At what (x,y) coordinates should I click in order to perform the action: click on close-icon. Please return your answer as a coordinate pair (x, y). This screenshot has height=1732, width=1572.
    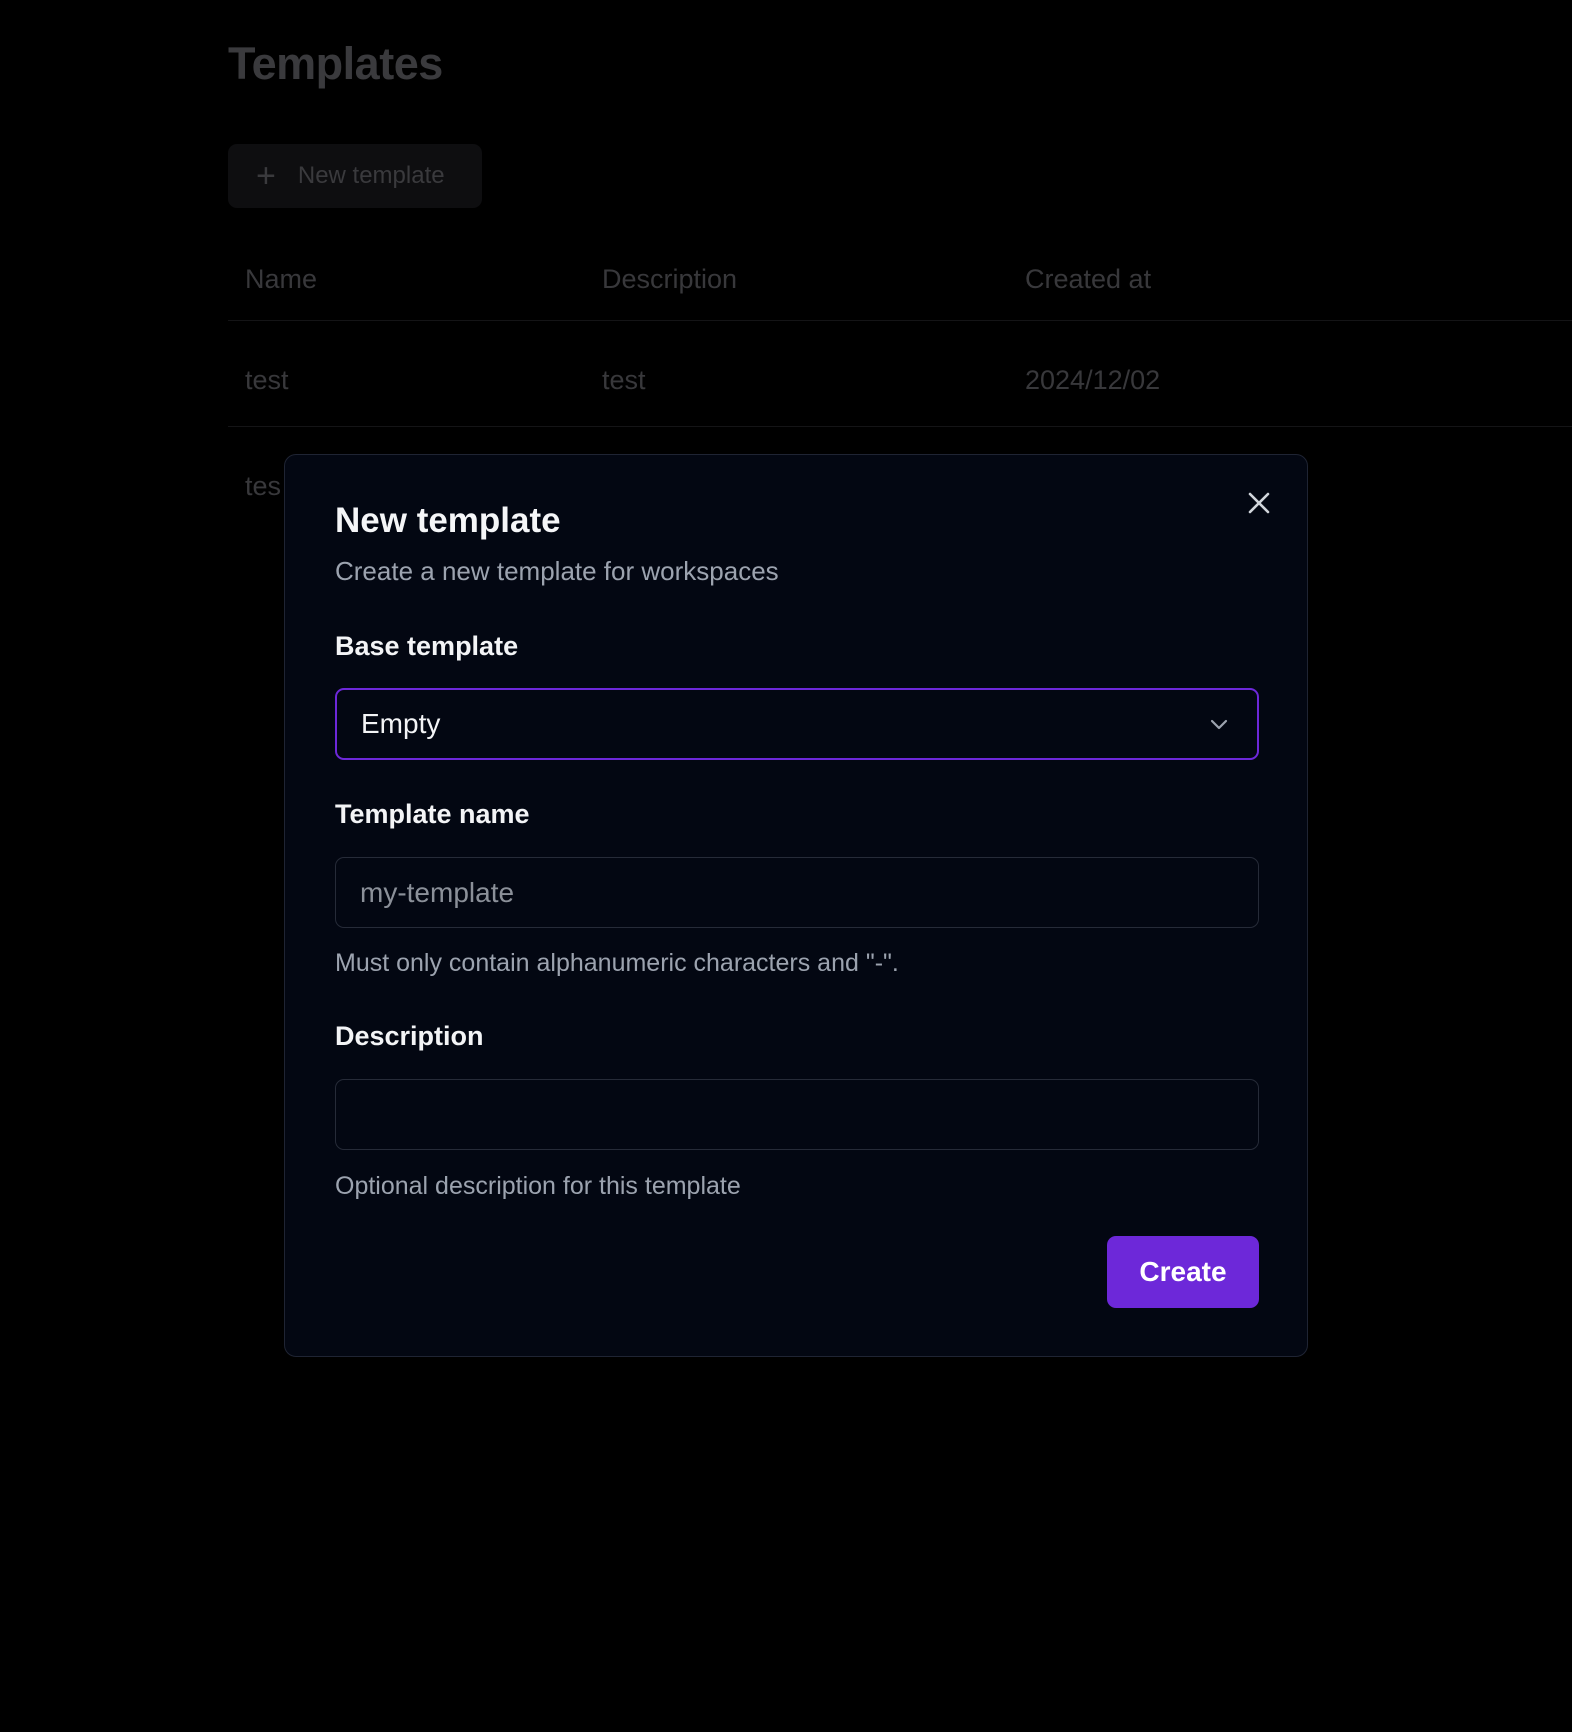
    Looking at the image, I should click on (1259, 503).